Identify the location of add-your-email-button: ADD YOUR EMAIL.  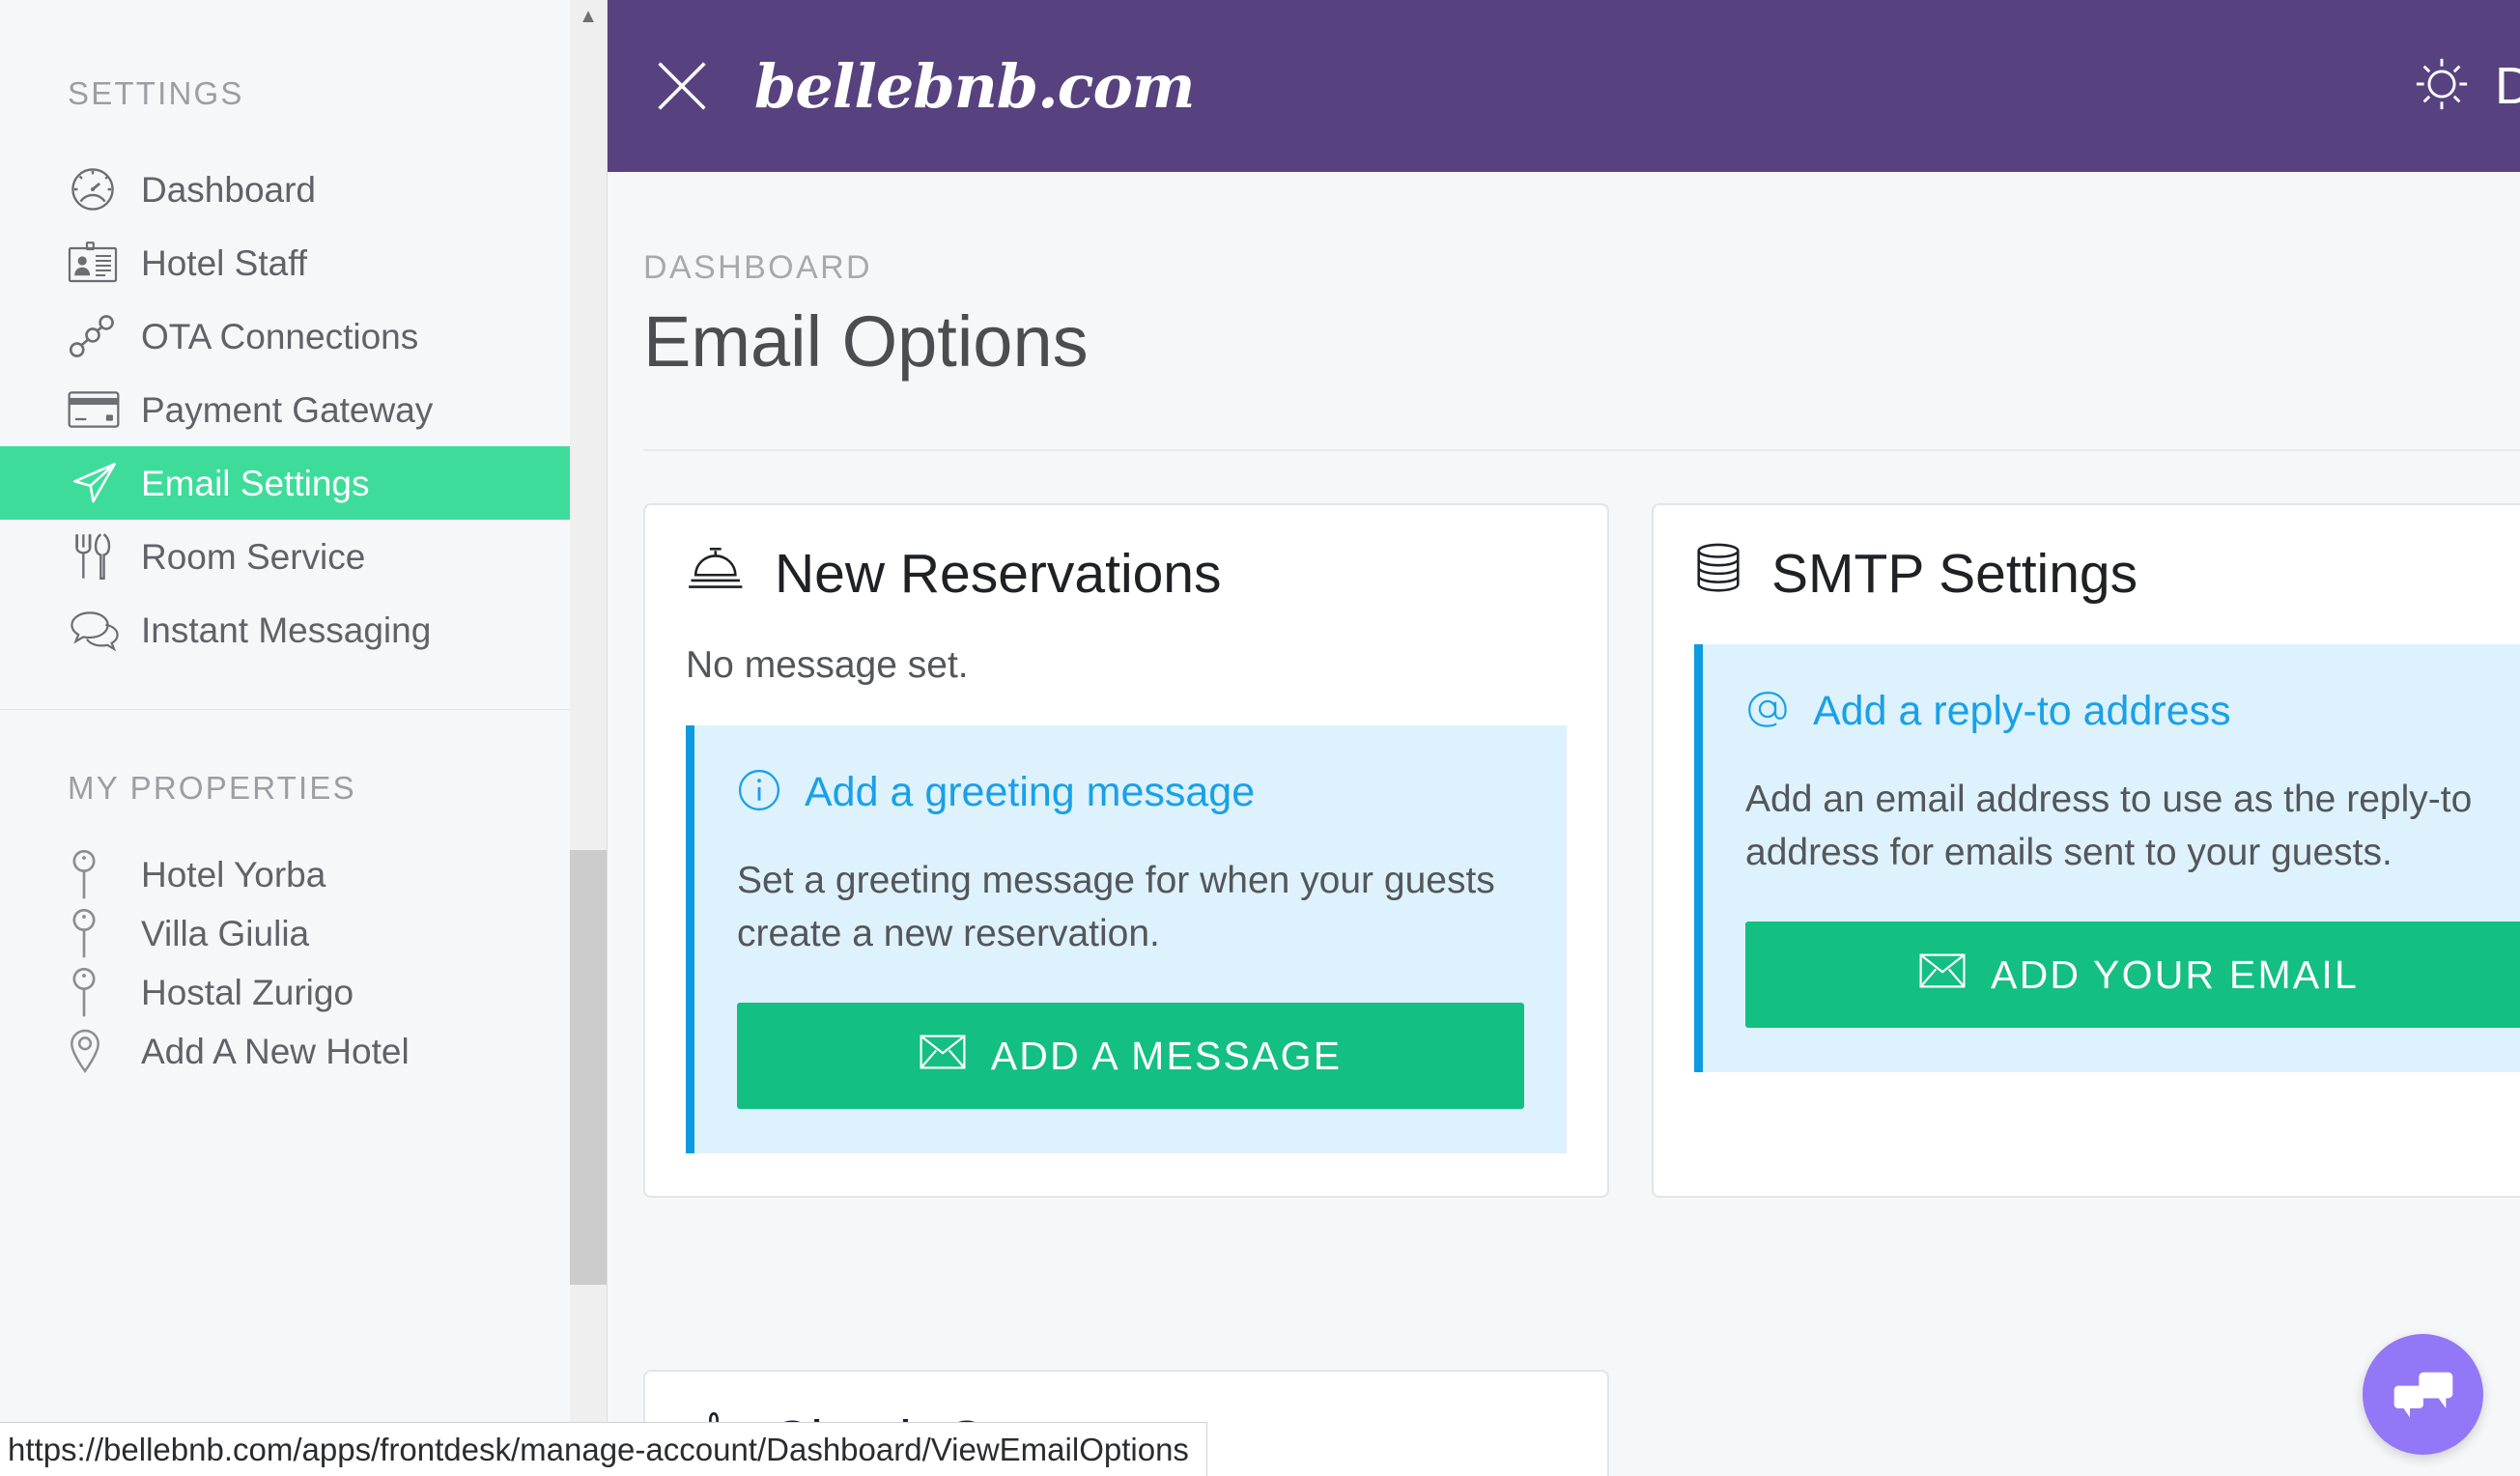
(2133, 976).